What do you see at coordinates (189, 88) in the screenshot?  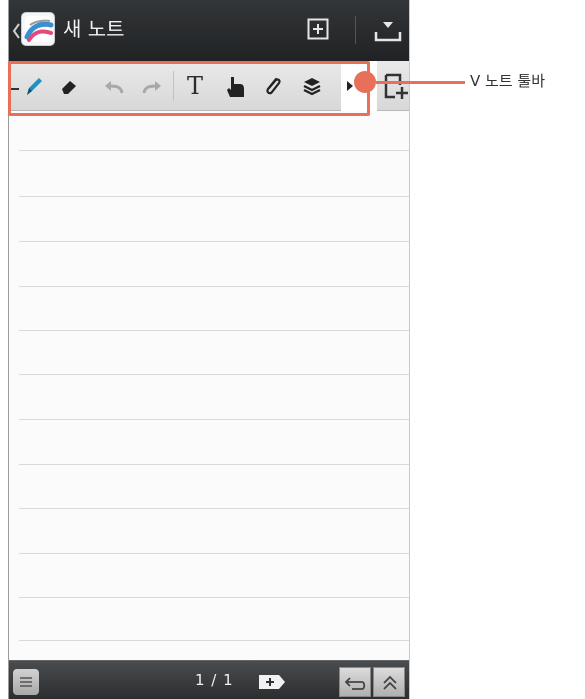 I see `toolbar-highlight-box` at bounding box center [189, 88].